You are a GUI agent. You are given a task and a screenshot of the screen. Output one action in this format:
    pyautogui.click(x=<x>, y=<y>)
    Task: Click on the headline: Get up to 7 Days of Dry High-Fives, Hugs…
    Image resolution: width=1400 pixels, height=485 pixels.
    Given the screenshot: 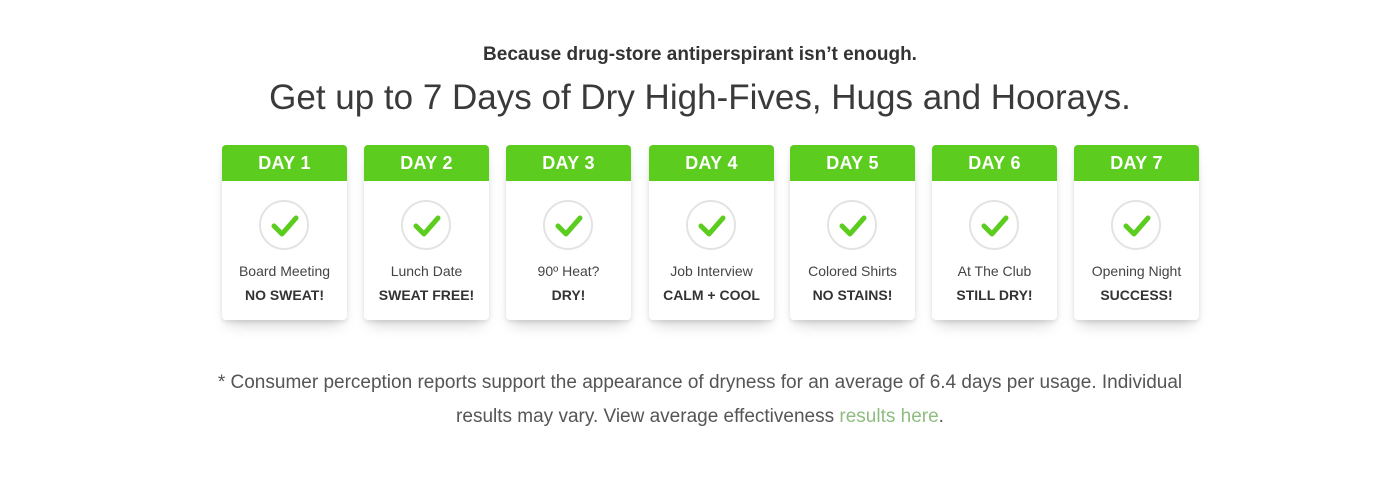 What is the action you would take?
    pyautogui.click(x=700, y=97)
    